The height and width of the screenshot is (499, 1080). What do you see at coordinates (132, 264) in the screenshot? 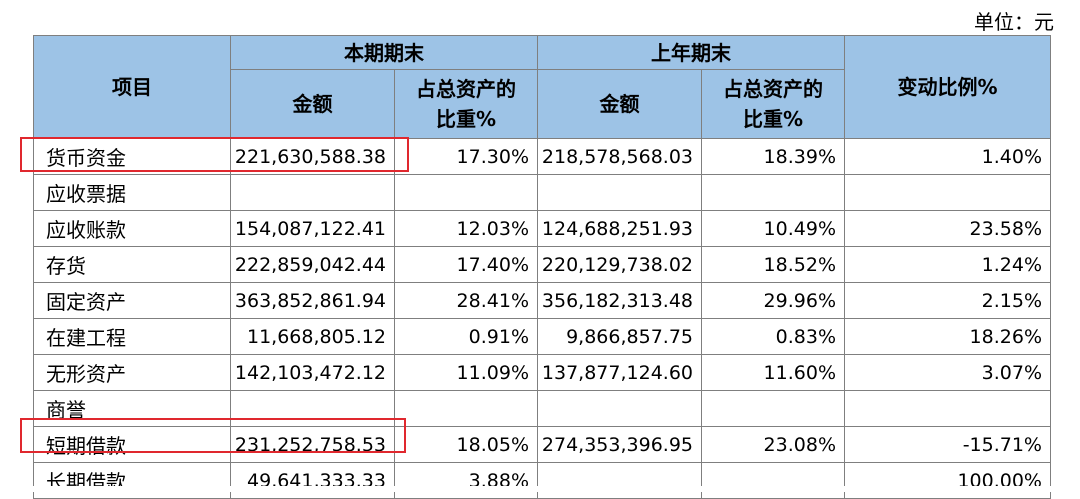
I see `cell-item: 存货` at bounding box center [132, 264].